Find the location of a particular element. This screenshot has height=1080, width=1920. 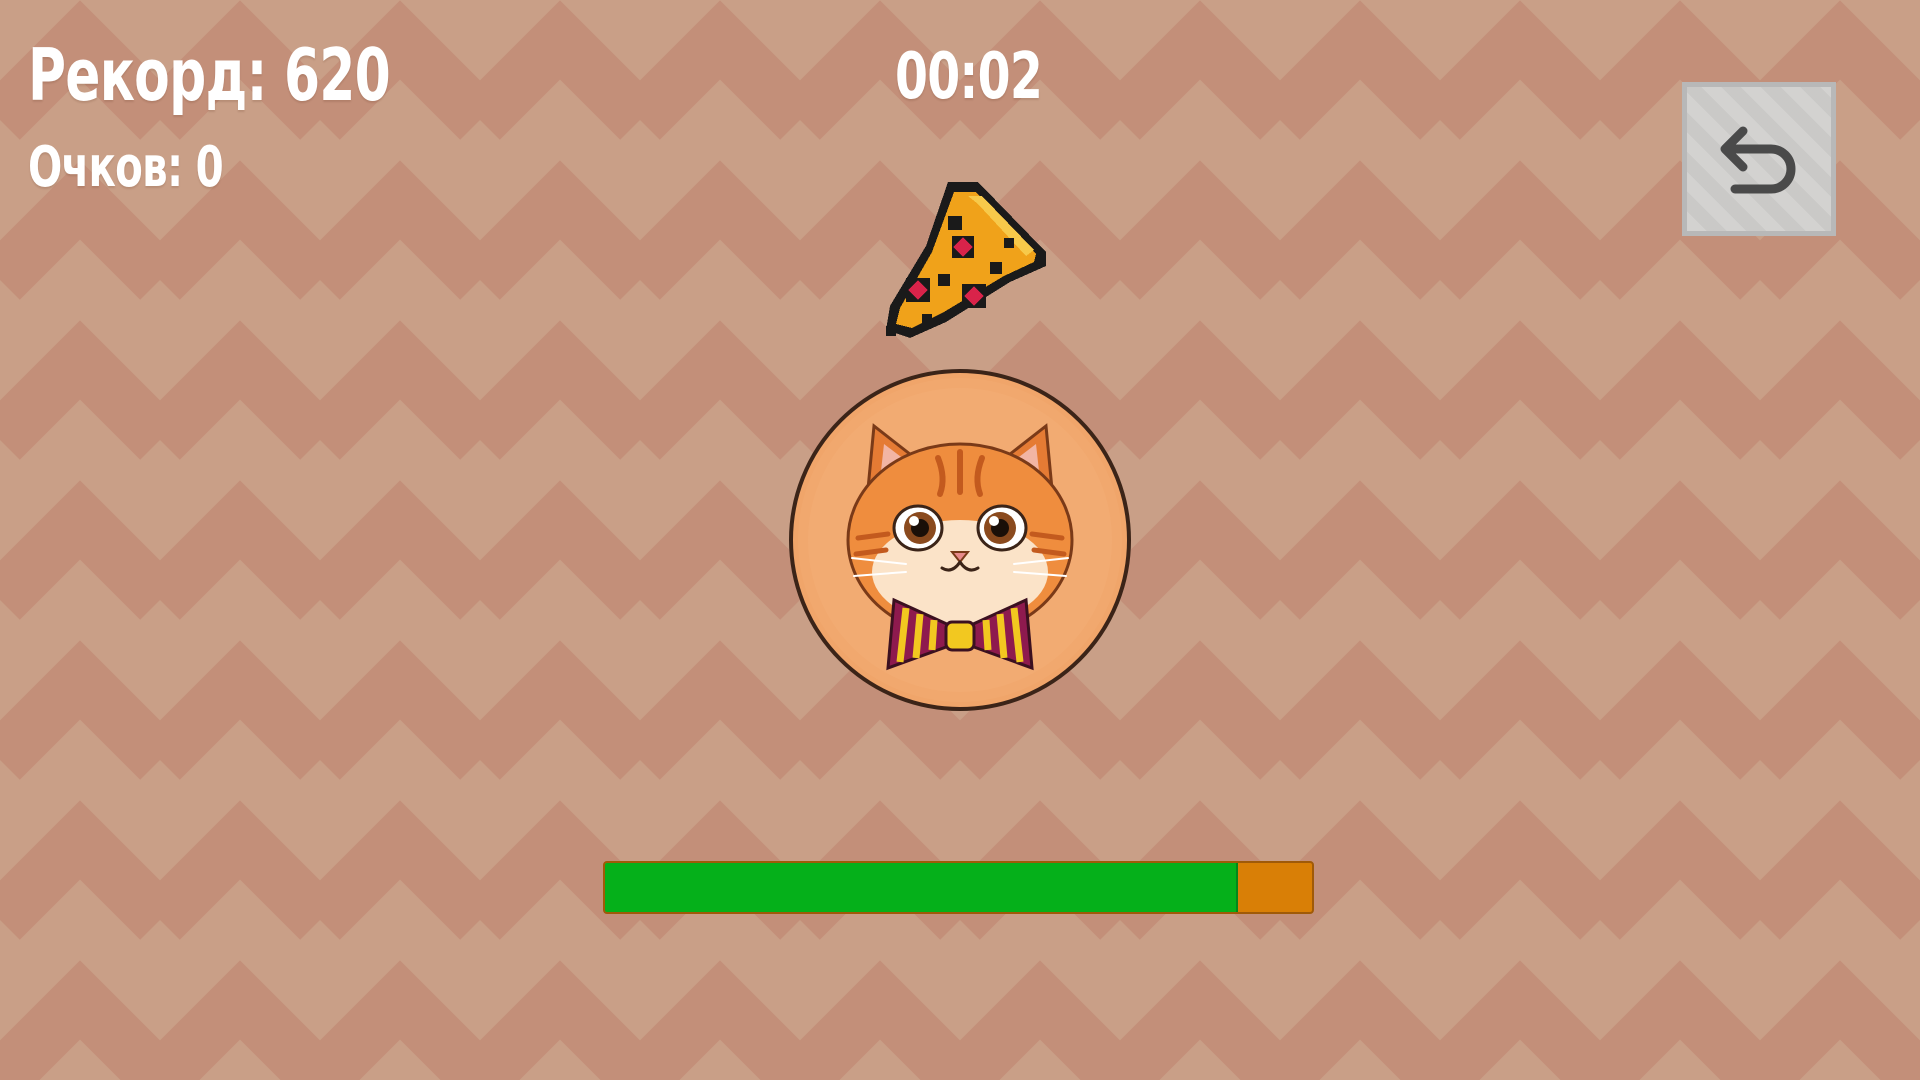

cat-with-bowtie-icon is located at coordinates (960, 540).